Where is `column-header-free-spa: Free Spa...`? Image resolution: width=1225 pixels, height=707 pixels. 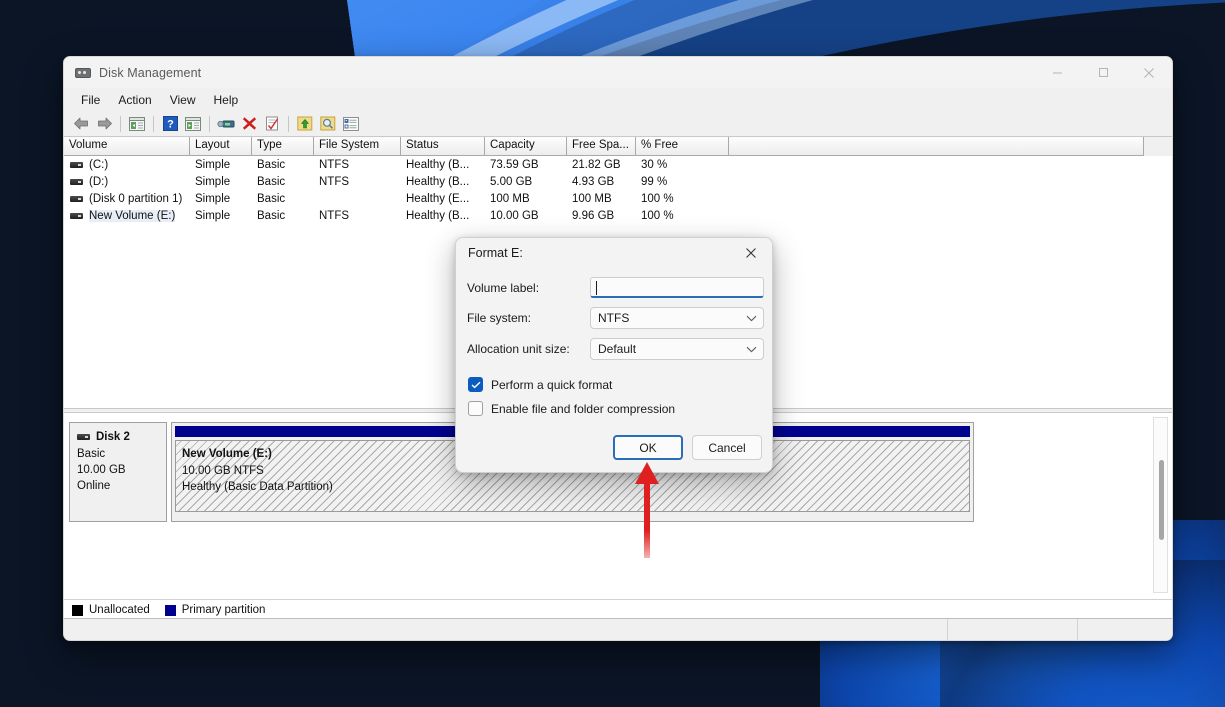 column-header-free-spa: Free Spa... is located at coordinates (601, 146).